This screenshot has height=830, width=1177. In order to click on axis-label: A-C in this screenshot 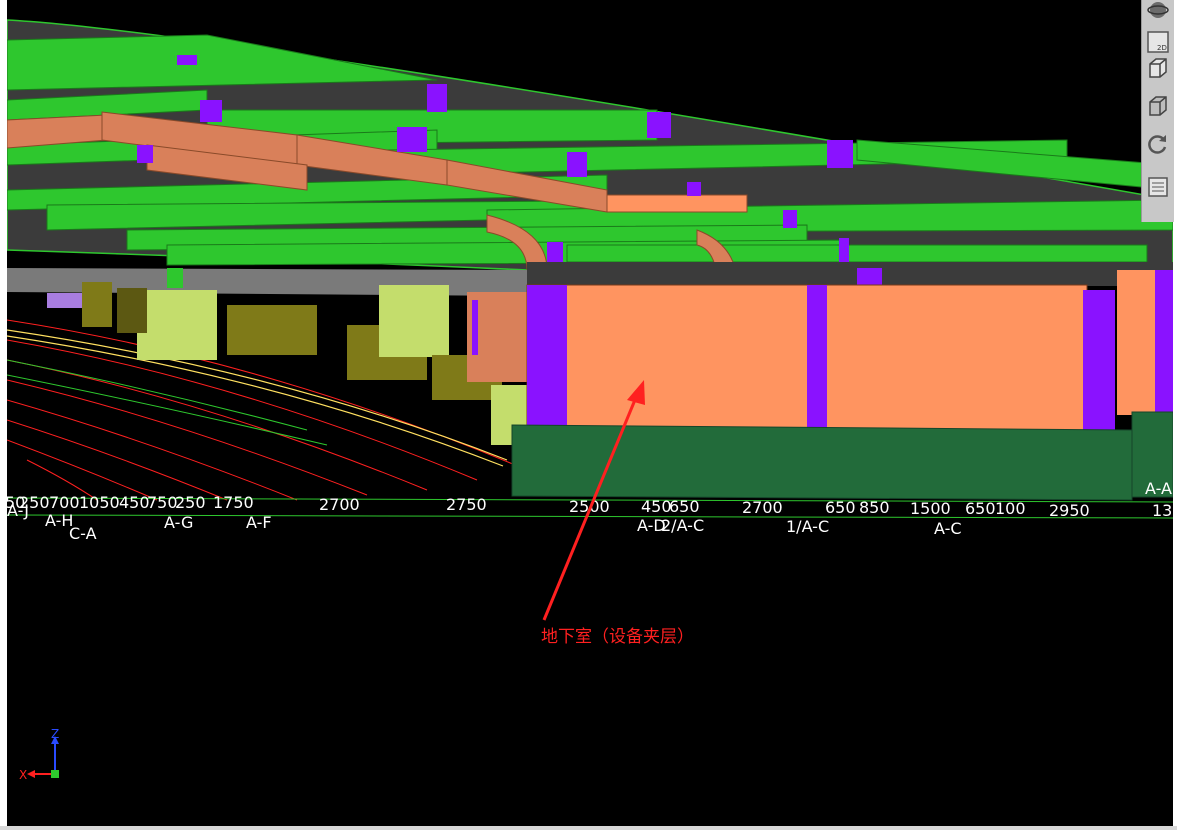, I will do `click(948, 528)`.